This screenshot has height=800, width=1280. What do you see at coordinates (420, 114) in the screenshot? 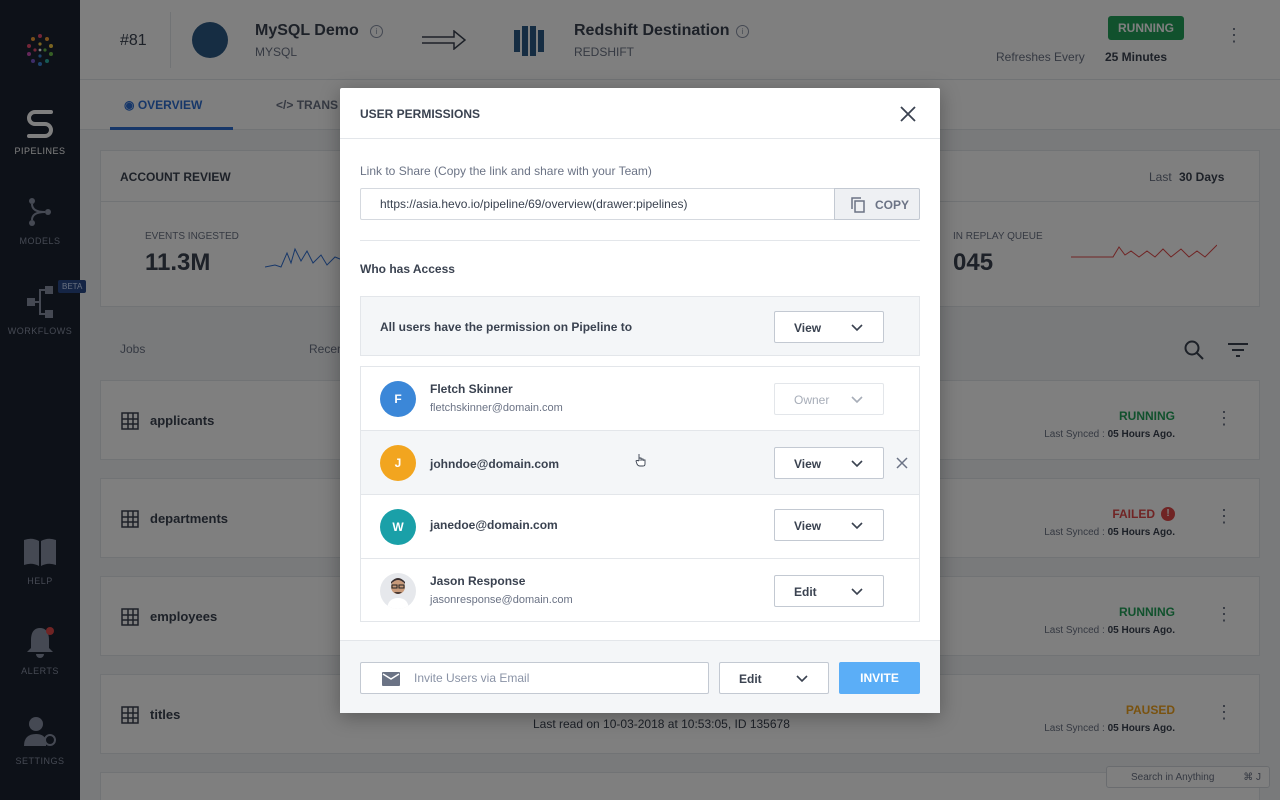
I see `modal-title: USER PERMISSIONS` at bounding box center [420, 114].